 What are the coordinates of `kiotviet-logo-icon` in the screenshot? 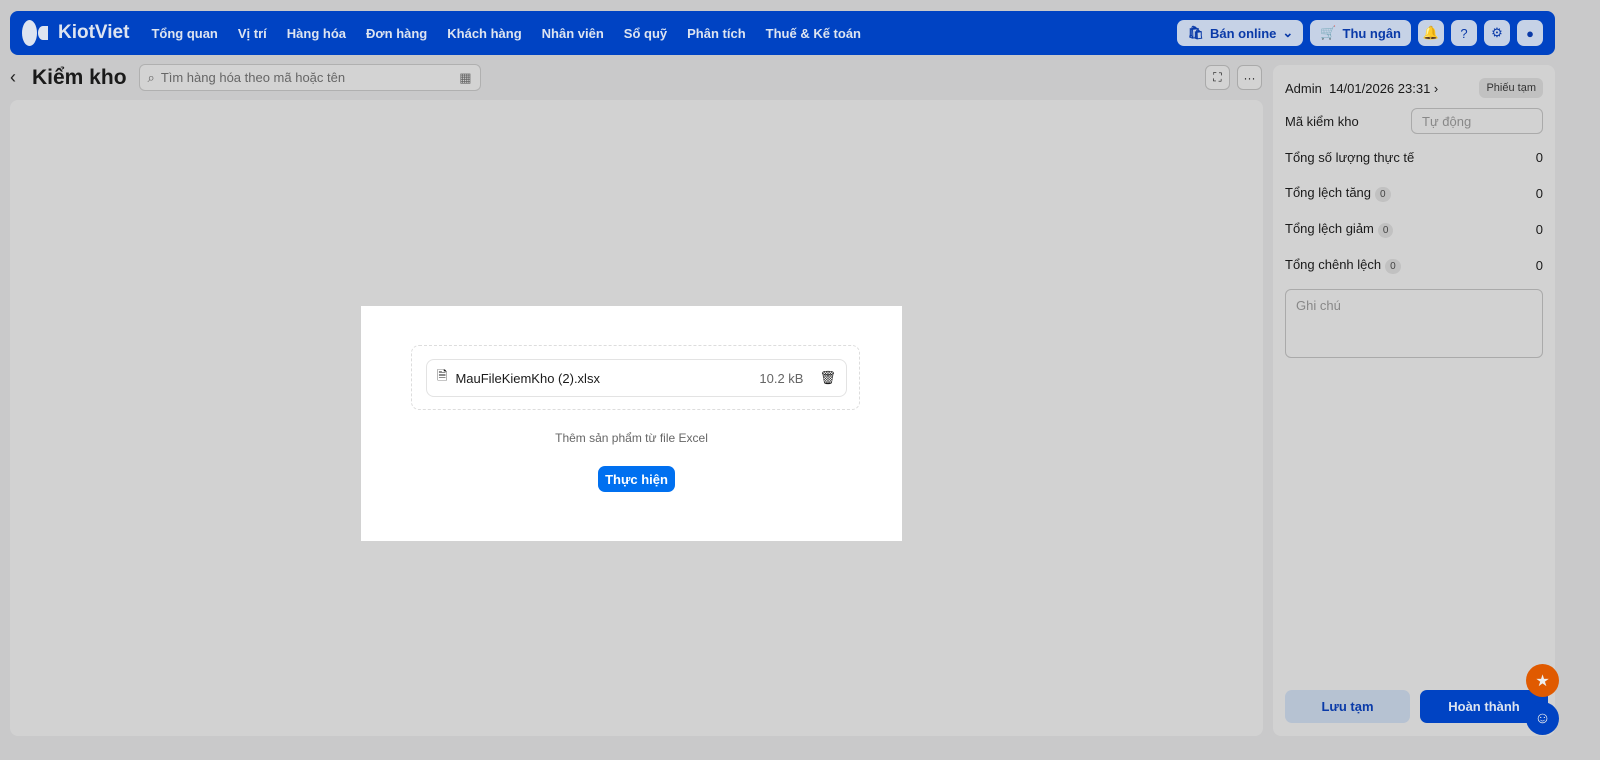 It's located at (37, 33).